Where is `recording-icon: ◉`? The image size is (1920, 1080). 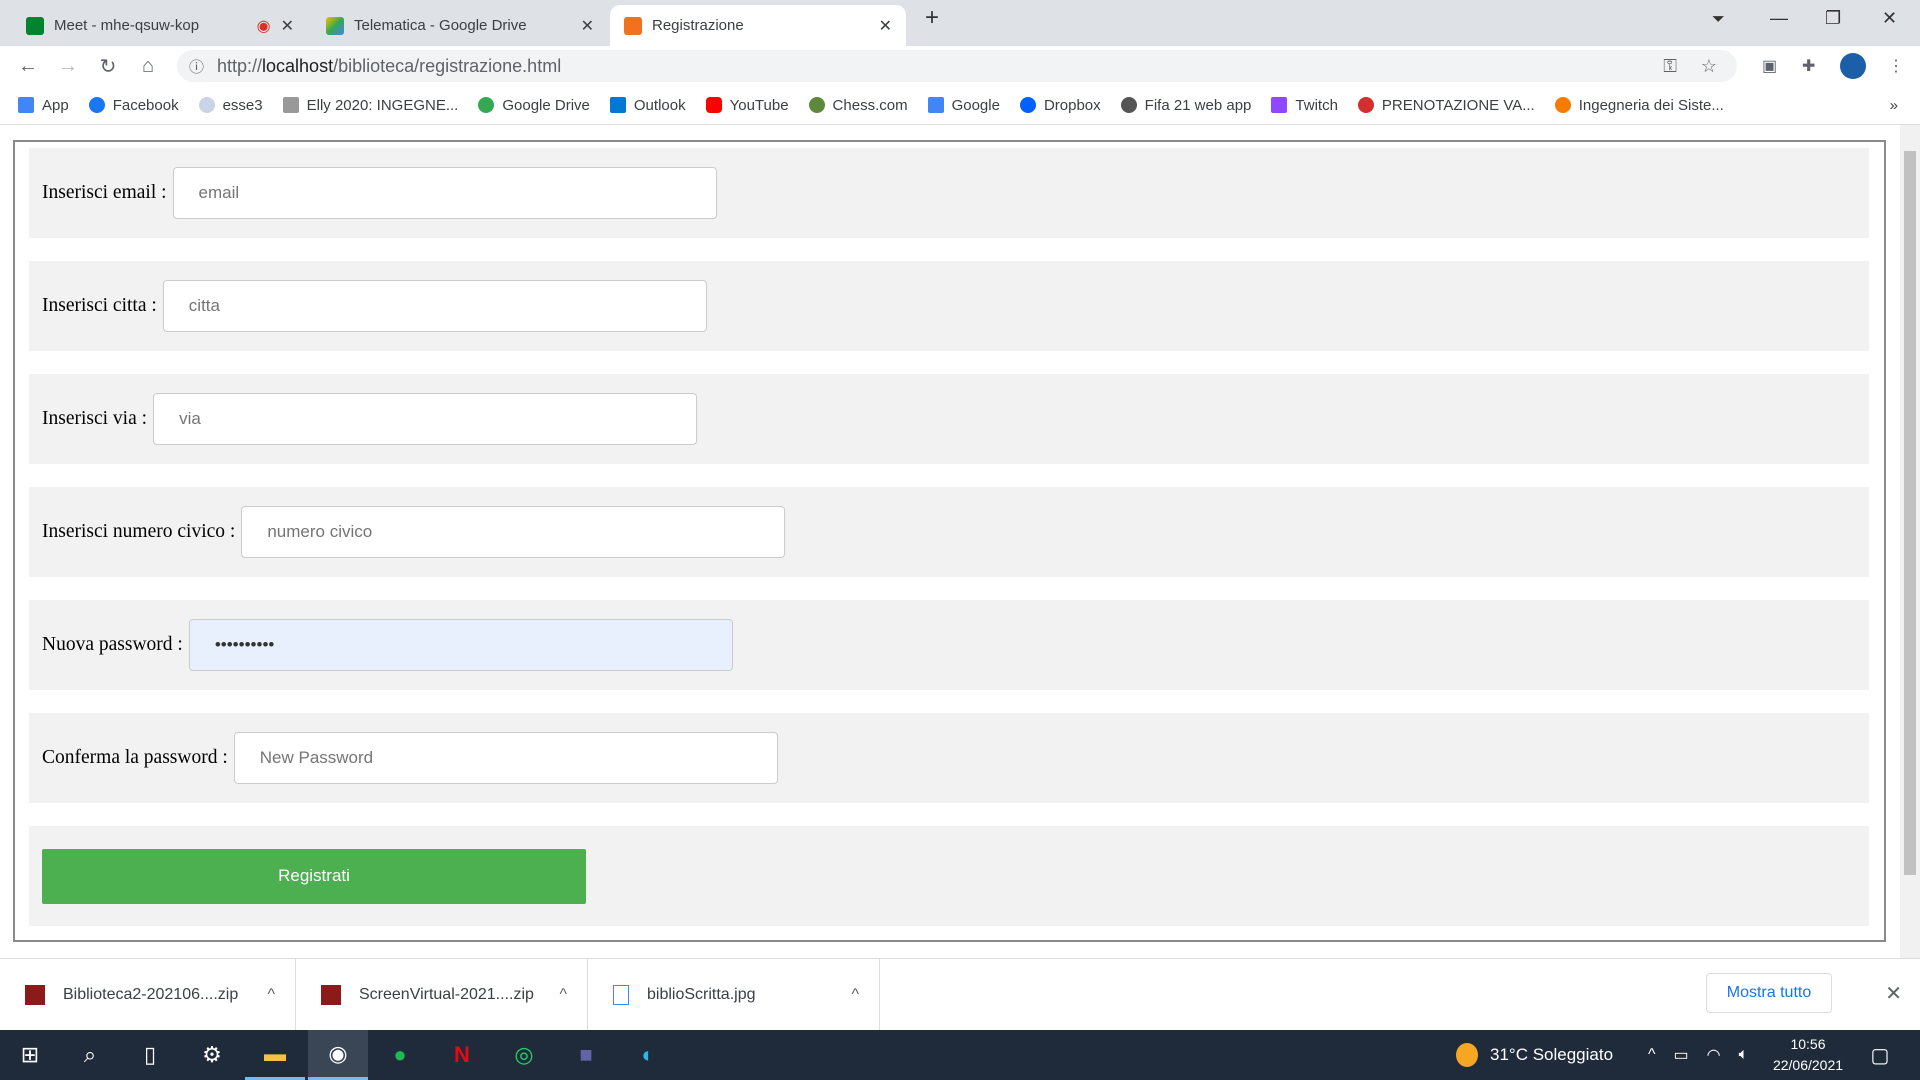 recording-icon: ◉ is located at coordinates (263, 26).